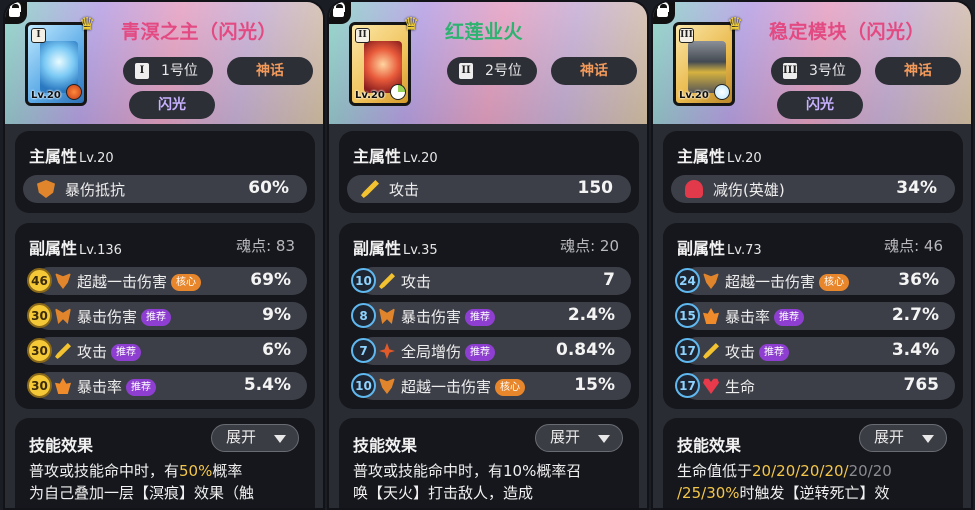 This screenshot has width=975, height=510. Describe the element at coordinates (687, 280) in the screenshot. I see `upgrade-count-badge: 24` at that location.